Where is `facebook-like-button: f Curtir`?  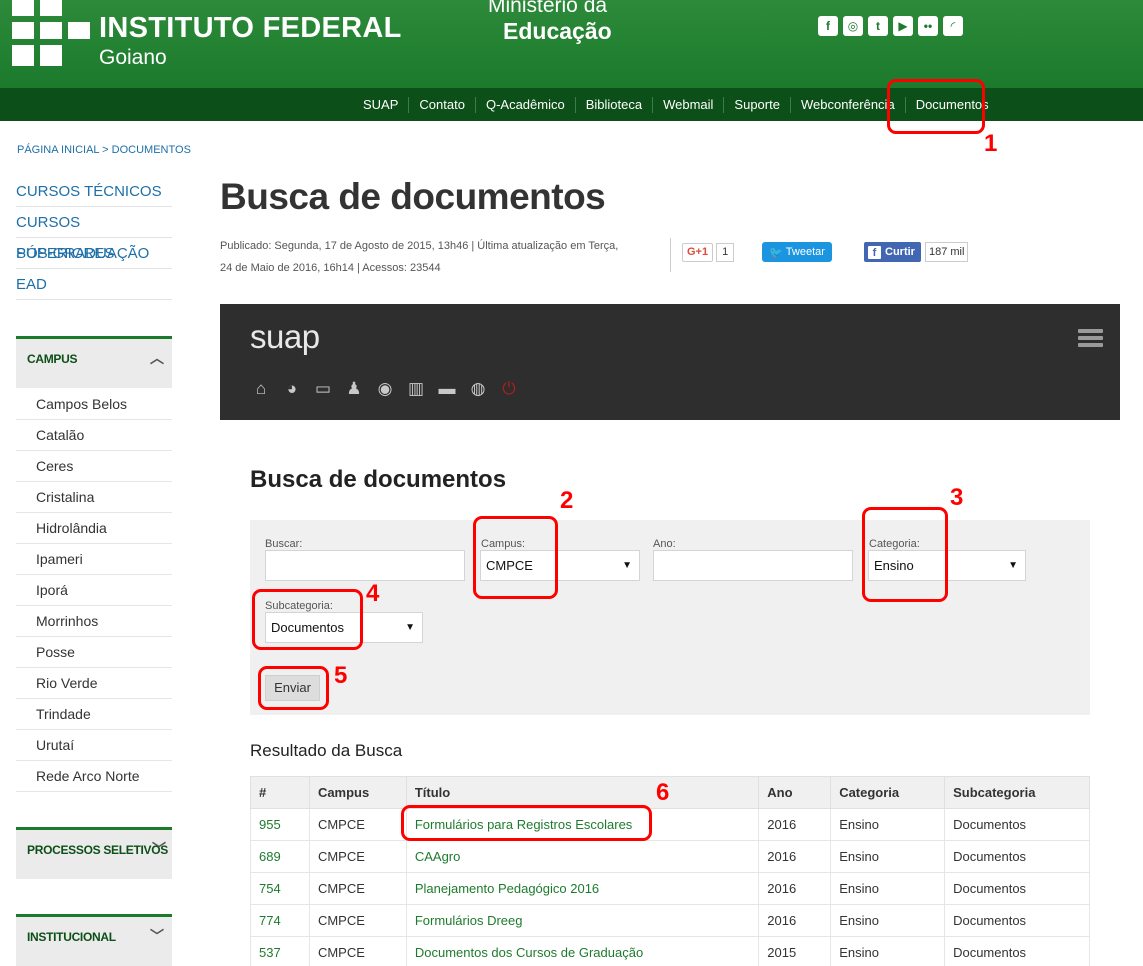 facebook-like-button: f Curtir is located at coordinates (892, 252).